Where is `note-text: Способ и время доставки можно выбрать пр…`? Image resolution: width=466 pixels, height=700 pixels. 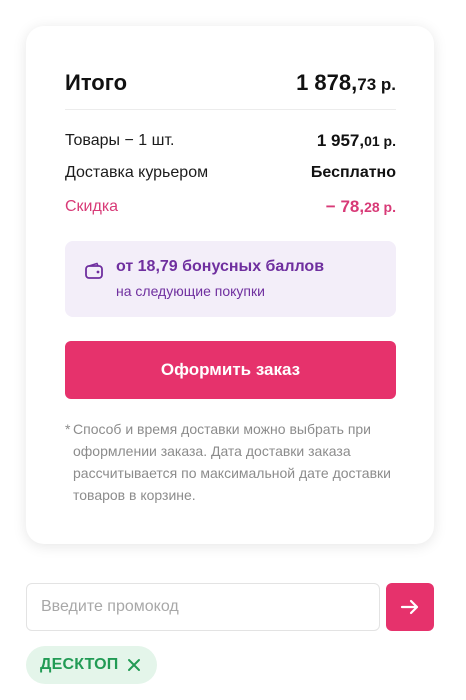
note-text: Способ и время доставки можно выбрать пр… is located at coordinates (232, 462).